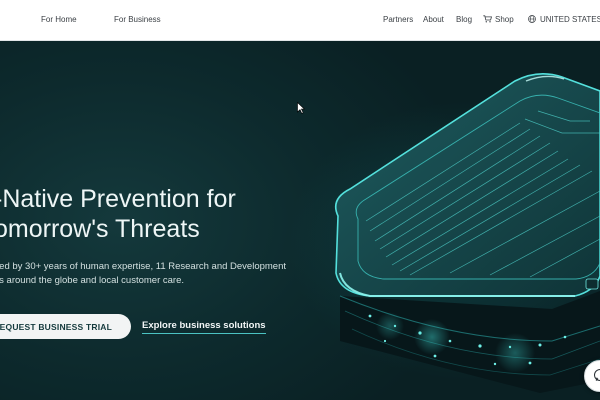  Describe the element at coordinates (504, 19) in the screenshot. I see `nav-shop-label: Shop` at that location.